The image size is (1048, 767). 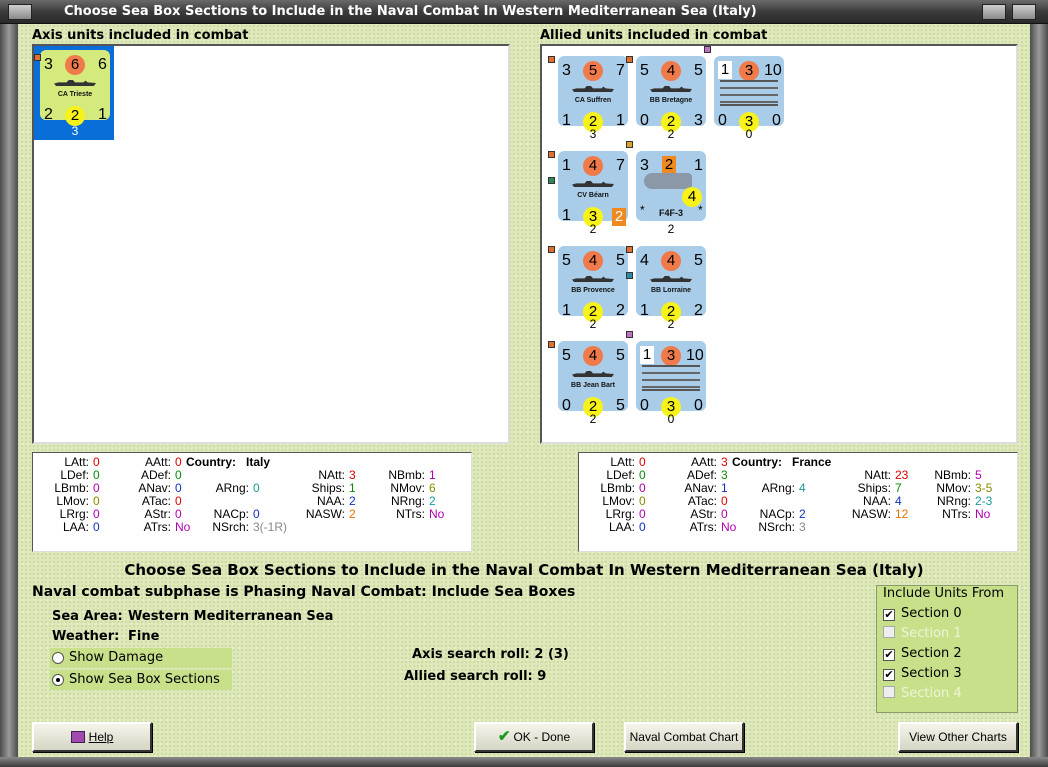 What do you see at coordinates (749, 71) in the screenshot?
I see `counter-defense: 3` at bounding box center [749, 71].